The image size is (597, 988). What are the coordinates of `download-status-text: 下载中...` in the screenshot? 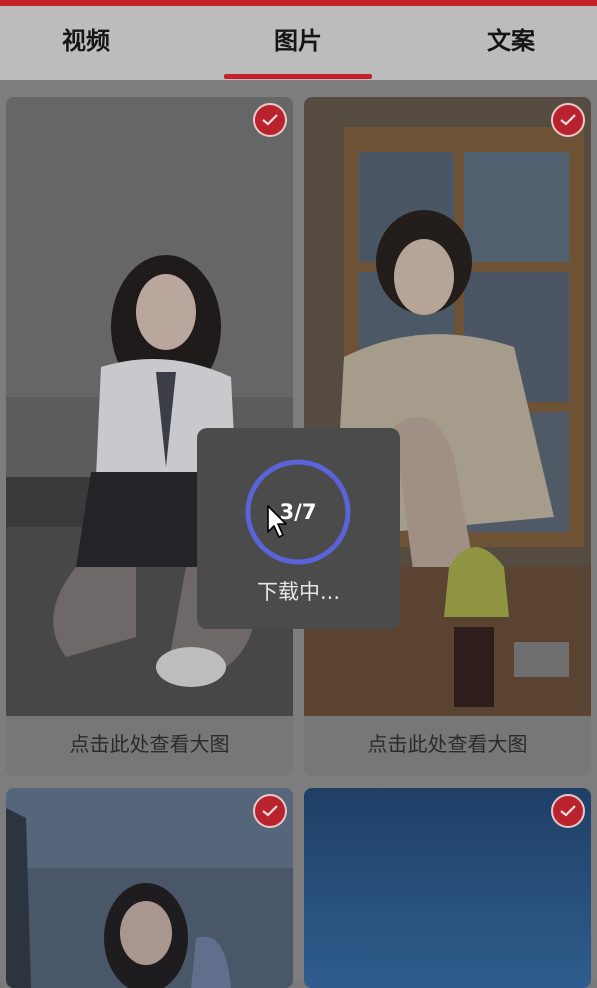 It's located at (298, 592).